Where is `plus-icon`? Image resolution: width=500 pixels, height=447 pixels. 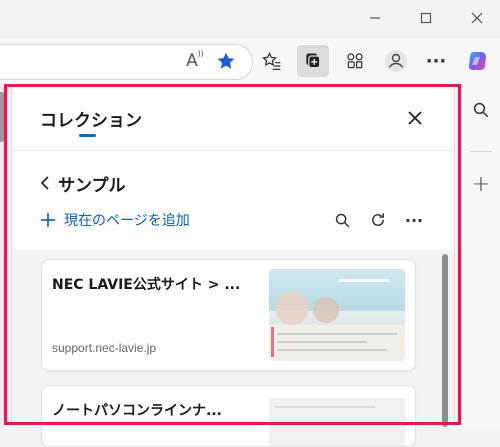 plus-icon is located at coordinates (48, 220).